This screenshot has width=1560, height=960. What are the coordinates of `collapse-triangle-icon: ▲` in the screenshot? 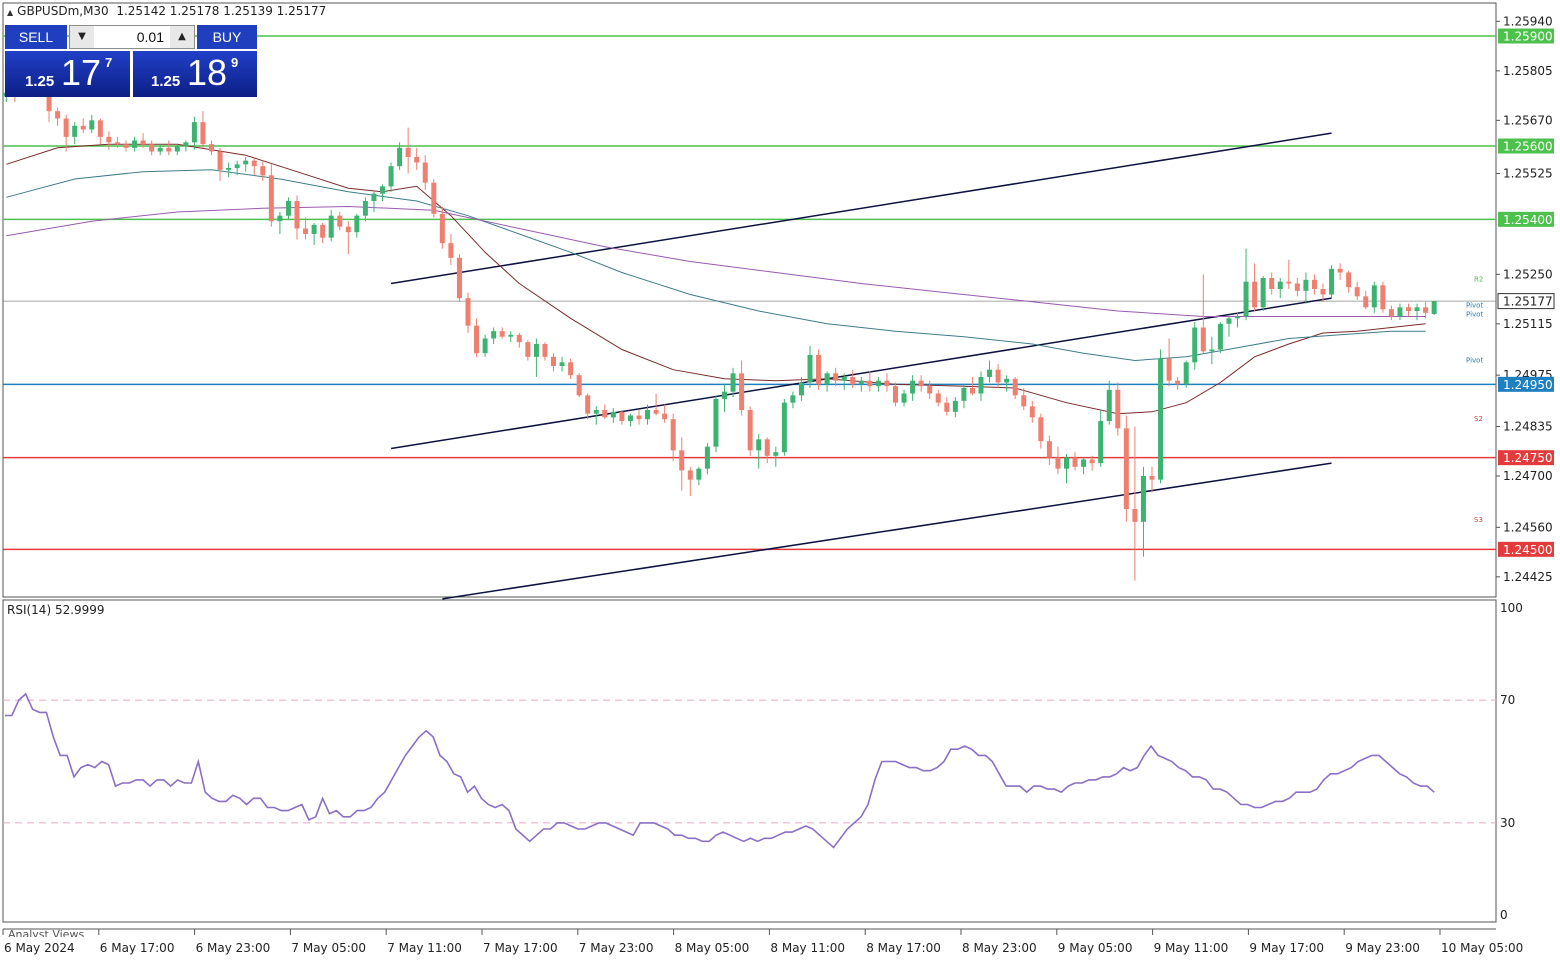 It's located at (10, 12).